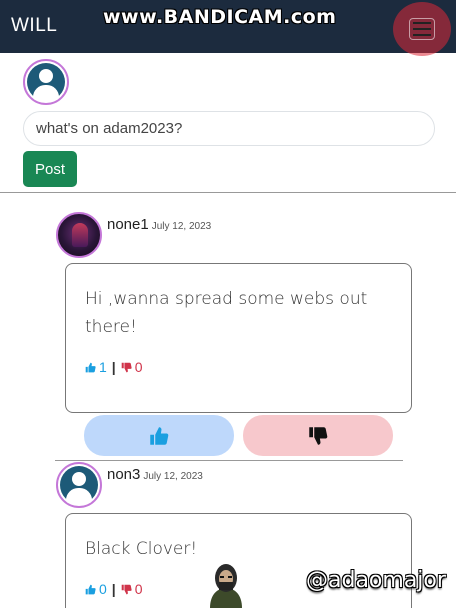  What do you see at coordinates (103, 367) in the screenshot?
I see `like-count: 1` at bounding box center [103, 367].